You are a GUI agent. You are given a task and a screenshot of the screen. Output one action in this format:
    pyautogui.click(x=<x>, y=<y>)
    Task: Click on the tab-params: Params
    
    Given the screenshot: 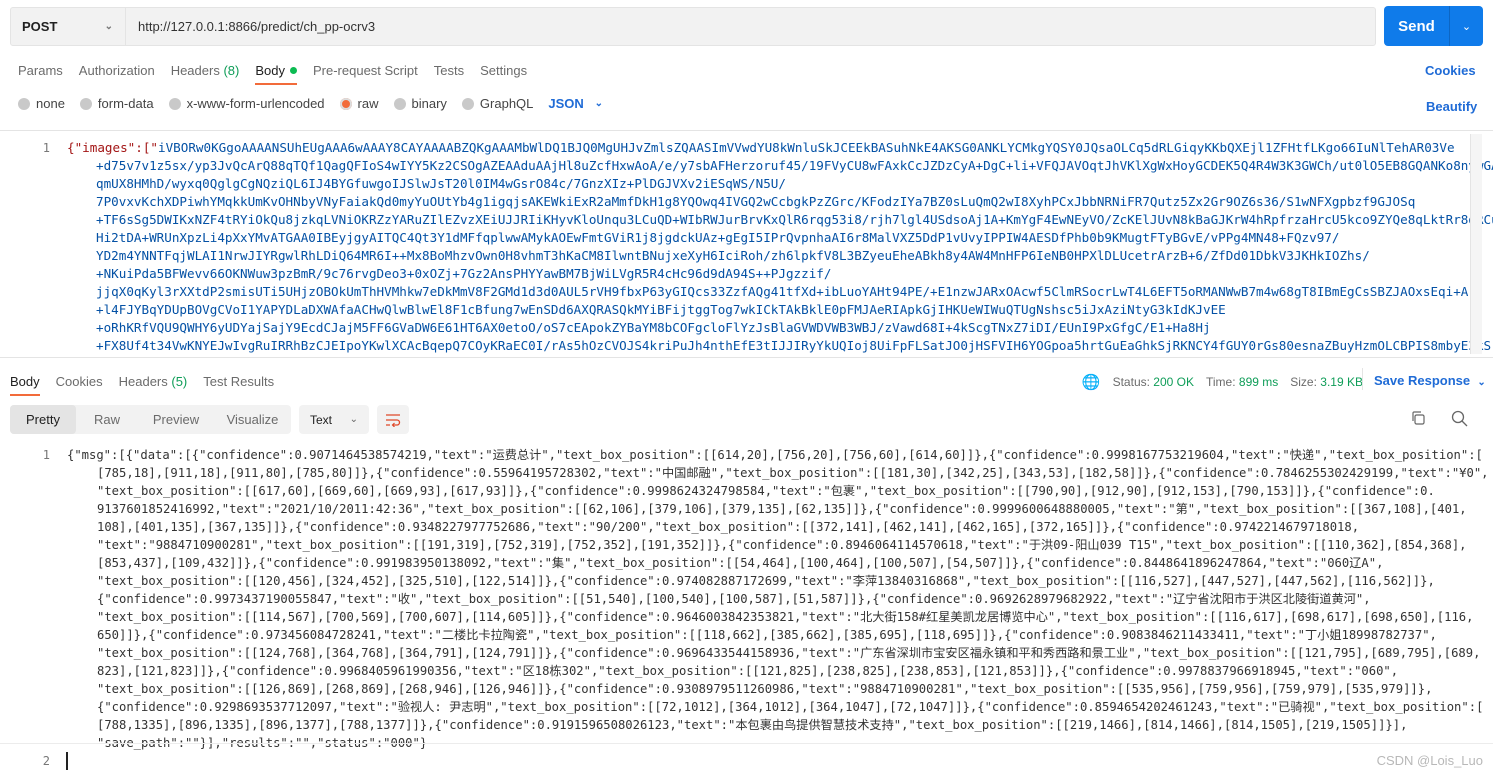 What is the action you would take?
    pyautogui.click(x=40, y=70)
    